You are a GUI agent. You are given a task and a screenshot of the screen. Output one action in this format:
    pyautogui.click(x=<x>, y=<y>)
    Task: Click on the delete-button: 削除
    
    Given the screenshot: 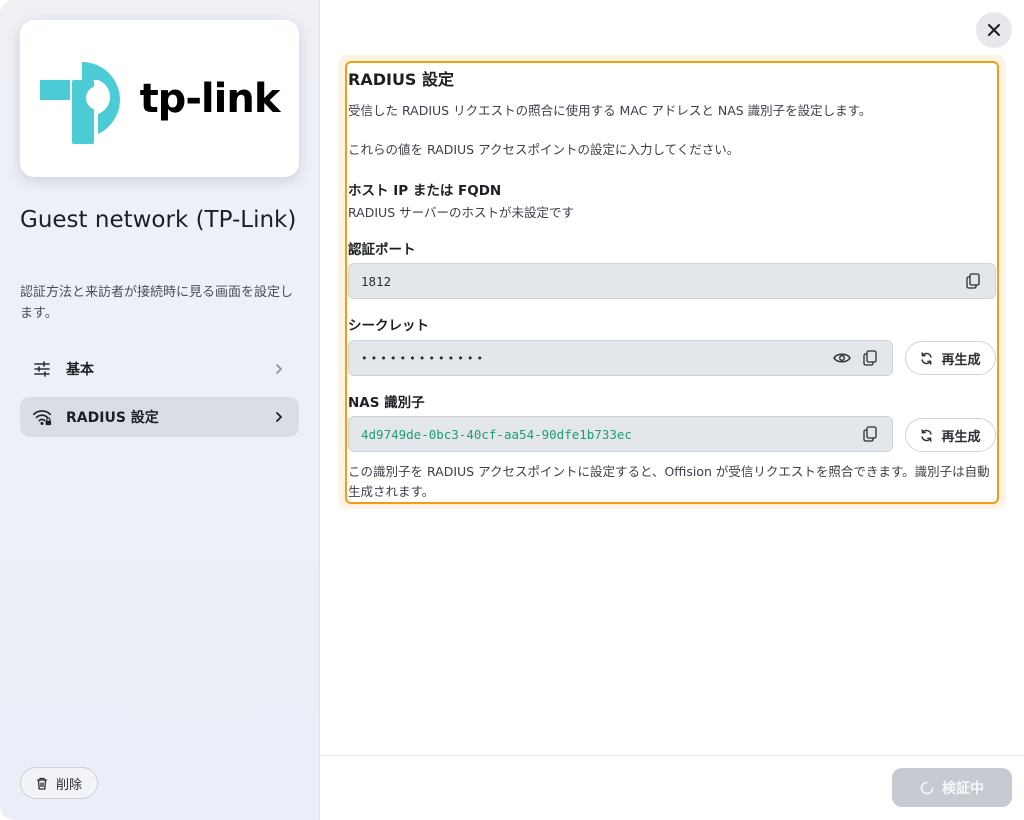 What is the action you would take?
    pyautogui.click(x=59, y=783)
    